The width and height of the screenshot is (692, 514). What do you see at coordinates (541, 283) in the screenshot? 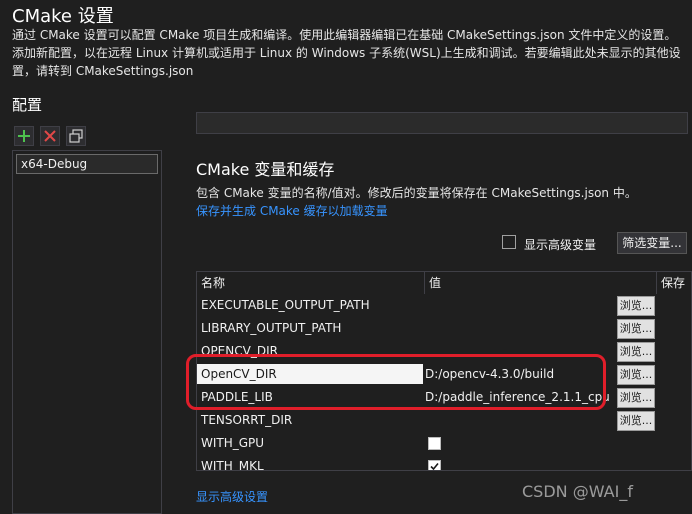
I see `column-header-value: 值` at bounding box center [541, 283].